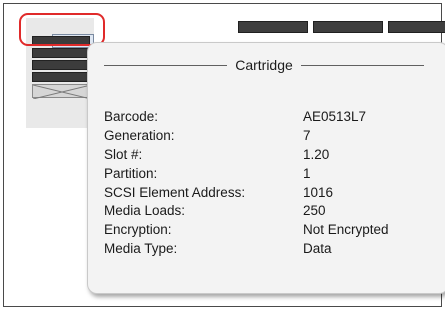 The image size is (445, 310). I want to click on property-value: 7, so click(307, 135).